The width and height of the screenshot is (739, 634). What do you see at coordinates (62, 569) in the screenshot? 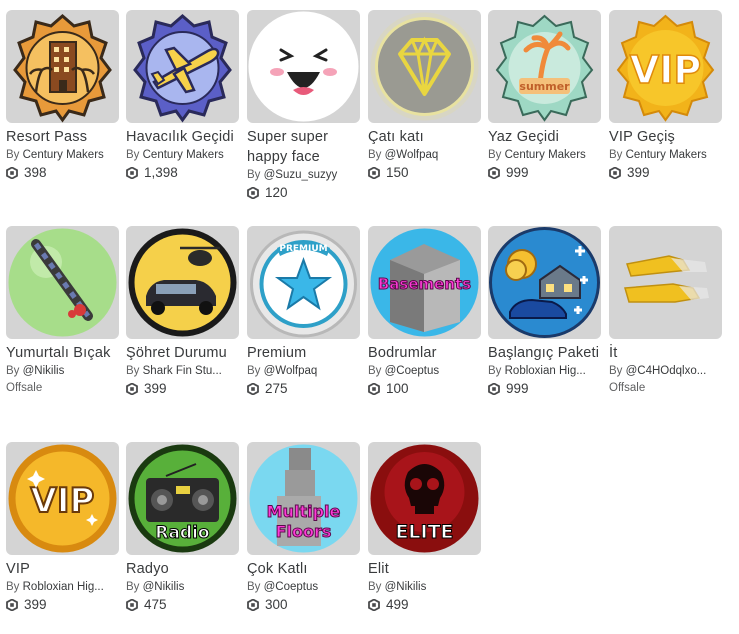
I see `item-name: VIP` at bounding box center [62, 569].